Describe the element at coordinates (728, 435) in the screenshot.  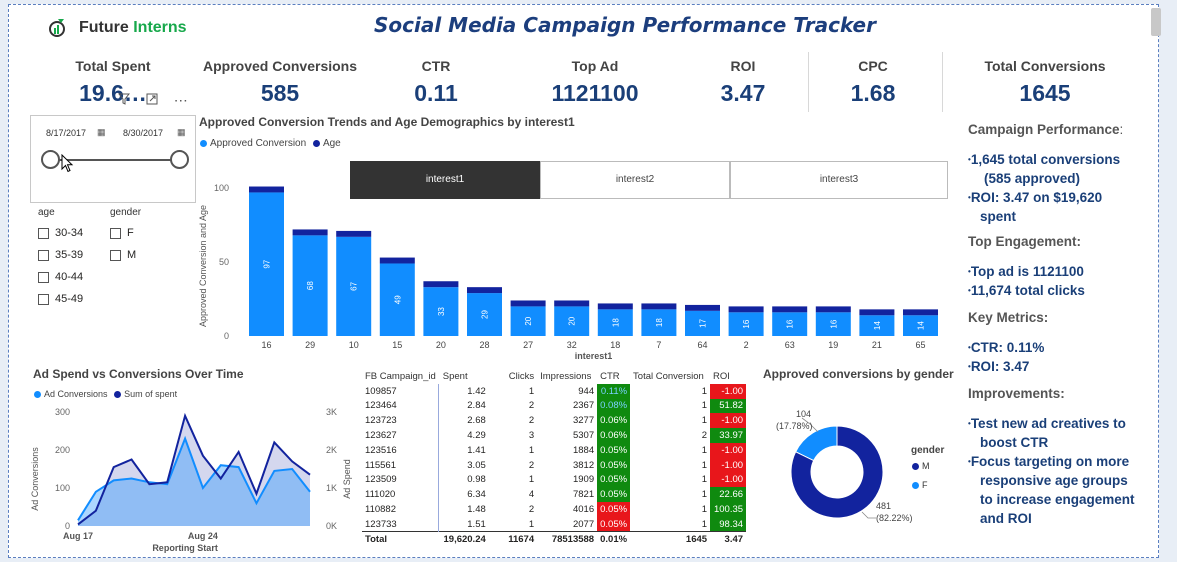
I see `cell-roi: 33.97` at that location.